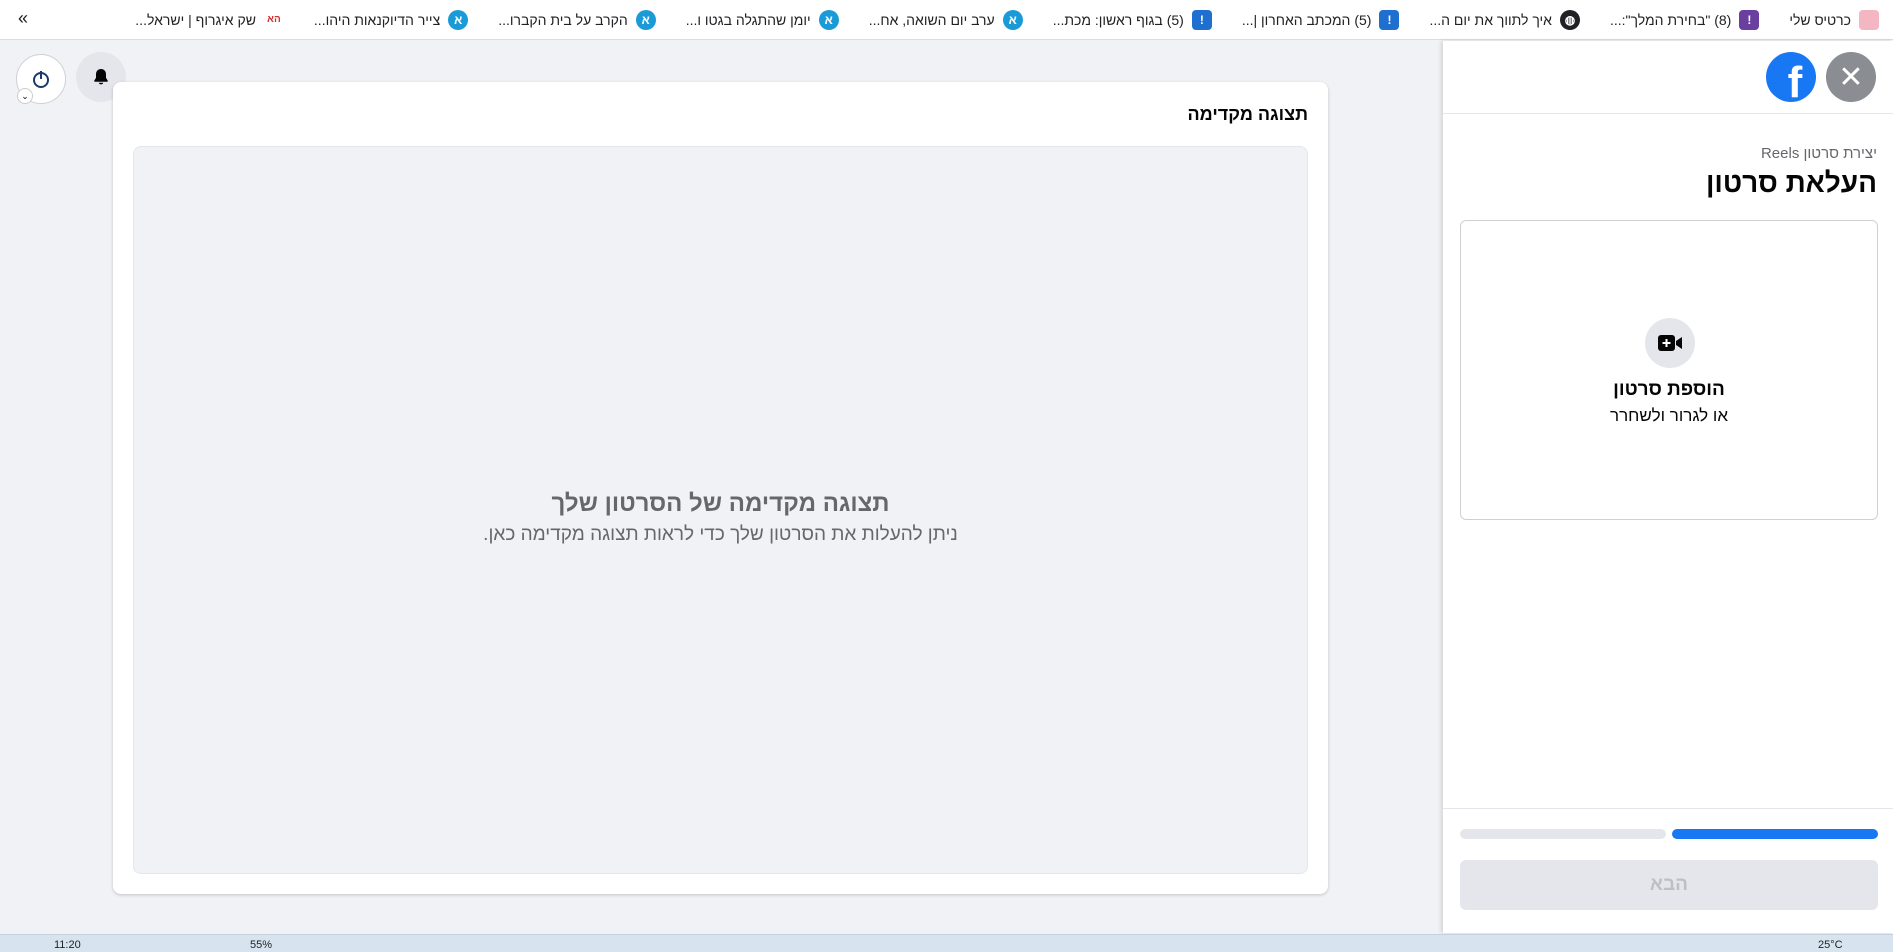 The height and width of the screenshot is (952, 1893). I want to click on close-icon: ✕, so click(1851, 77).